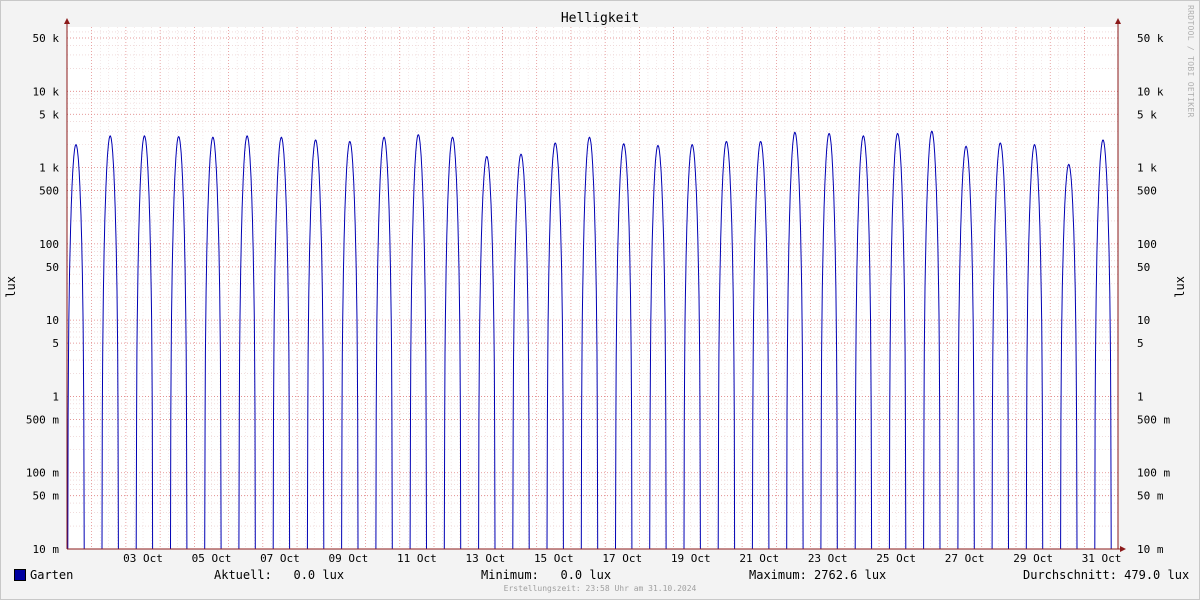 Image resolution: width=1200 pixels, height=600 pixels. What do you see at coordinates (11, 287) in the screenshot?
I see `y-axis-label-left: lux` at bounding box center [11, 287].